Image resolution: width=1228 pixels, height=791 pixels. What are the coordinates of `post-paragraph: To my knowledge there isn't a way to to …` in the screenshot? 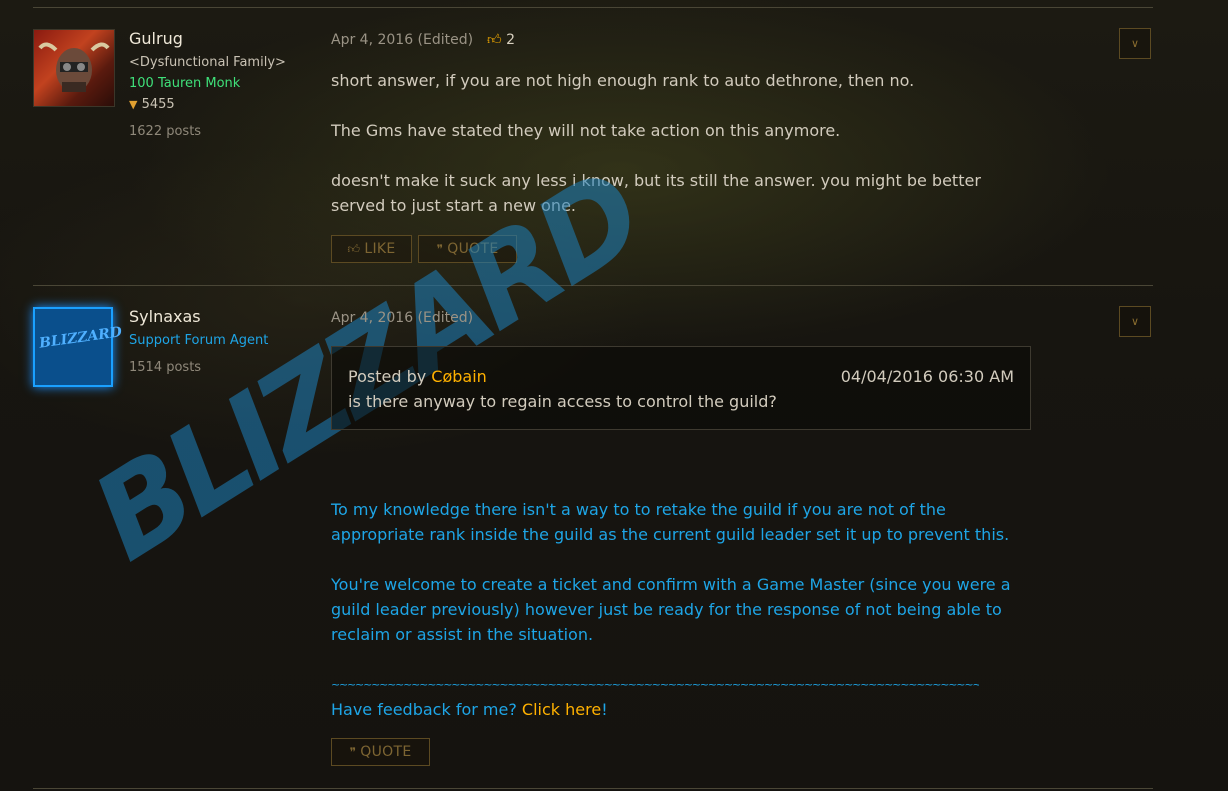 It's located at (670, 522).